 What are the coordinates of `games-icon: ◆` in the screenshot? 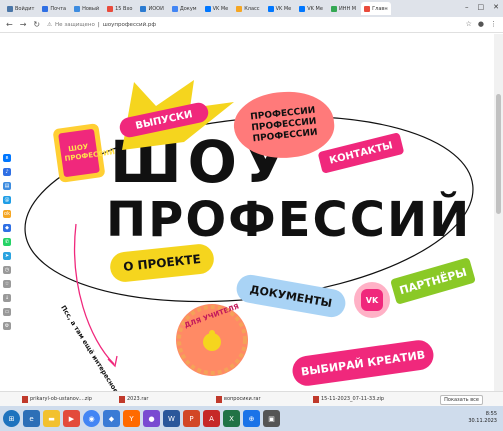 It's located at (7, 228).